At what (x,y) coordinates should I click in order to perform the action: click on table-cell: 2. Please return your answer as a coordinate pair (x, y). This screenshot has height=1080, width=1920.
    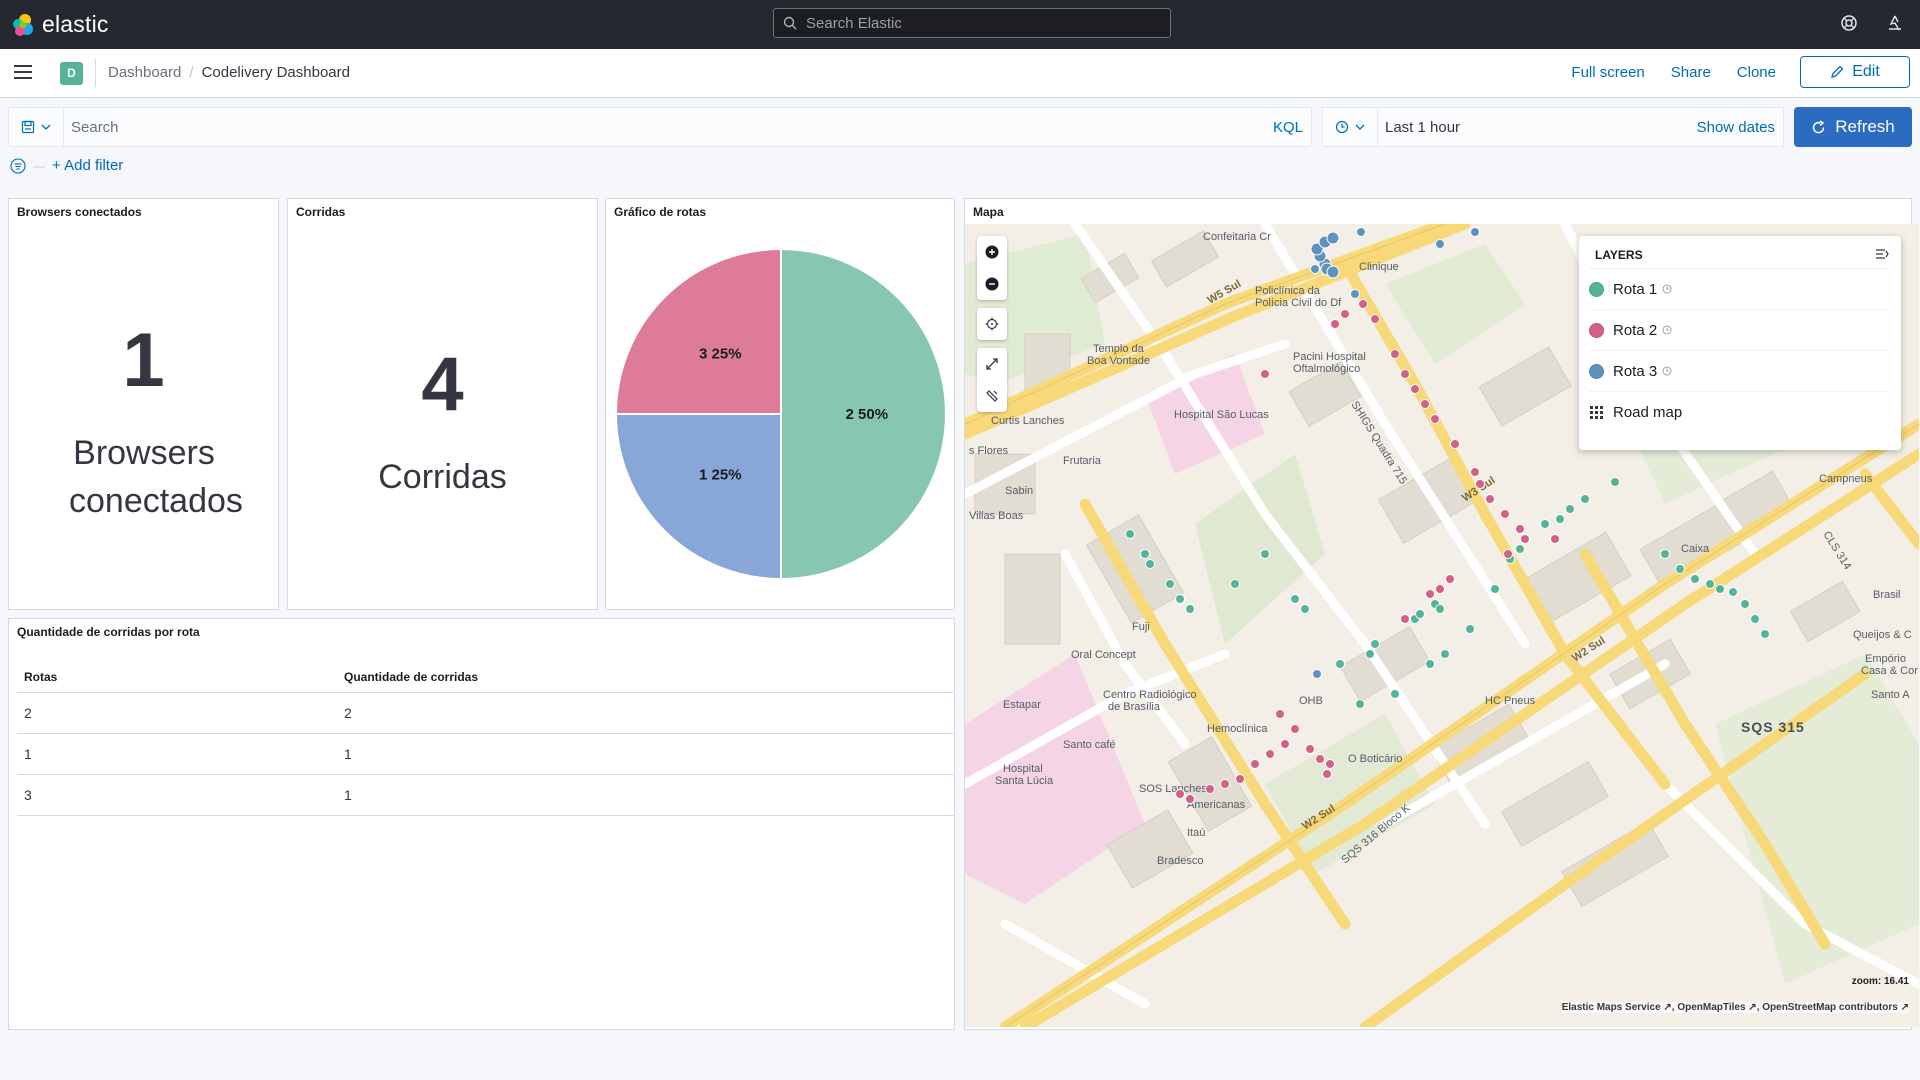
    Looking at the image, I should click on (177, 713).